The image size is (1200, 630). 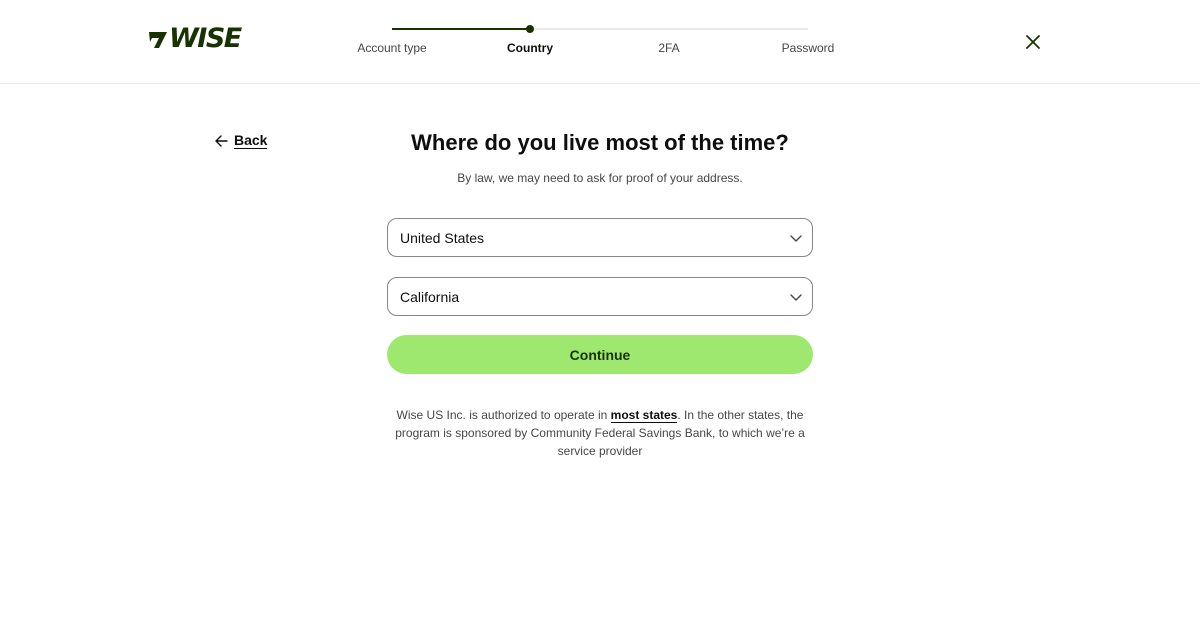 What do you see at coordinates (430, 297) in the screenshot?
I see `state-select-value: California` at bounding box center [430, 297].